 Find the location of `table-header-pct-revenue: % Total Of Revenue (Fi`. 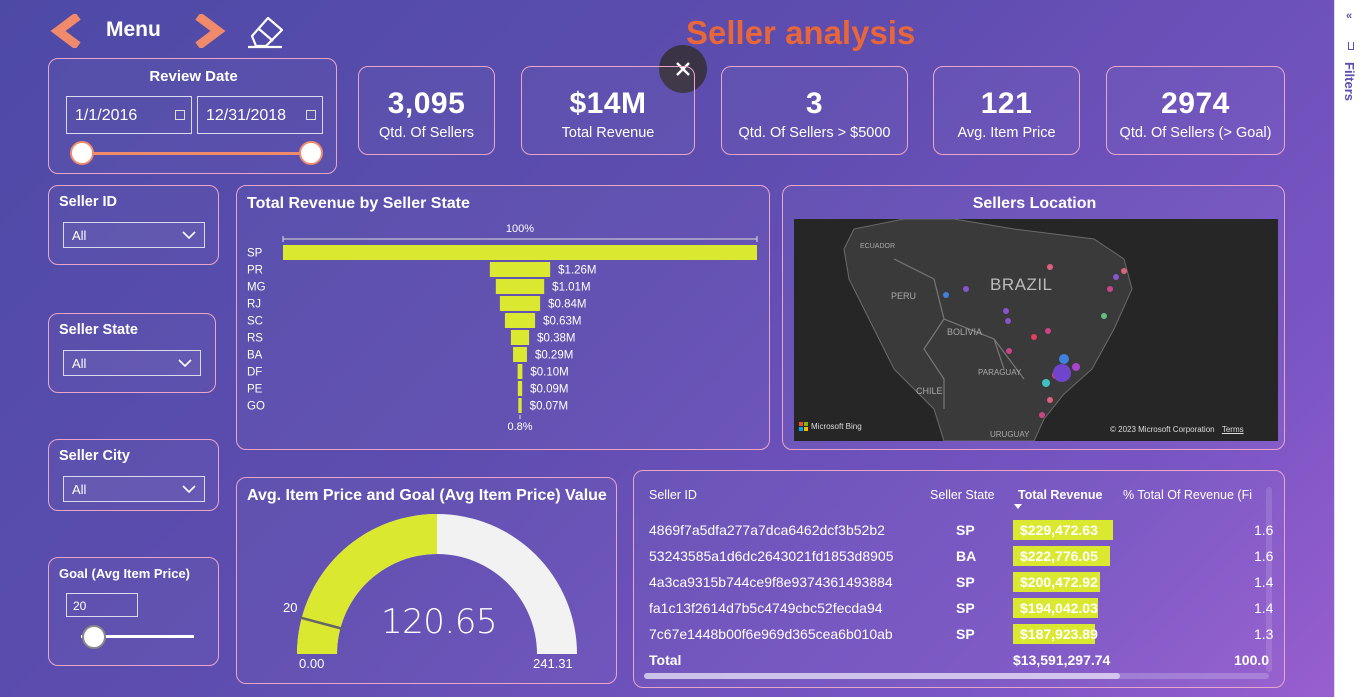

table-header-pct-revenue: % Total Of Revenue (Fi is located at coordinates (1187, 495).